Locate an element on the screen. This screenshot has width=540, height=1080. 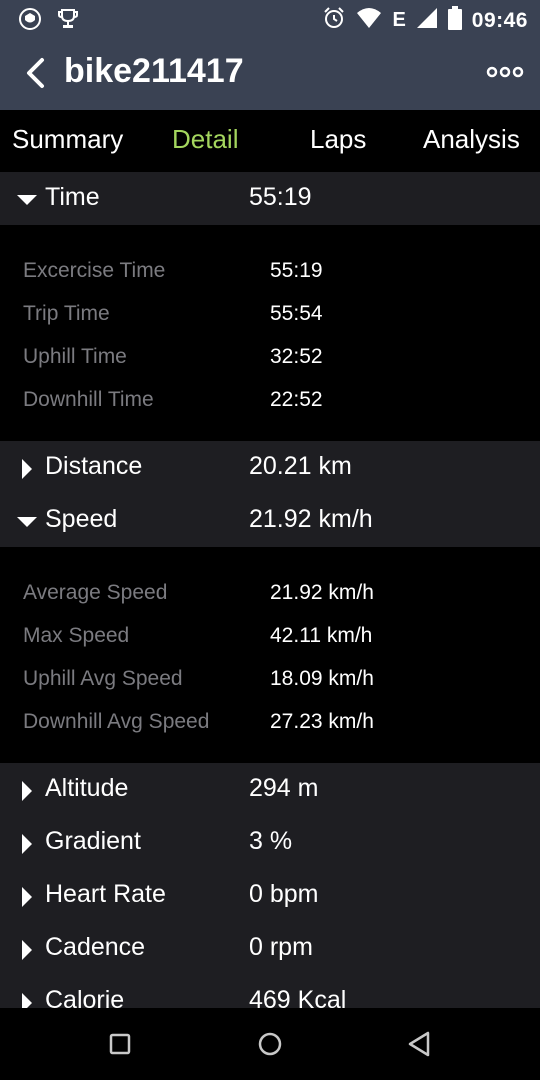
section-label: Time is located at coordinates (72, 197).